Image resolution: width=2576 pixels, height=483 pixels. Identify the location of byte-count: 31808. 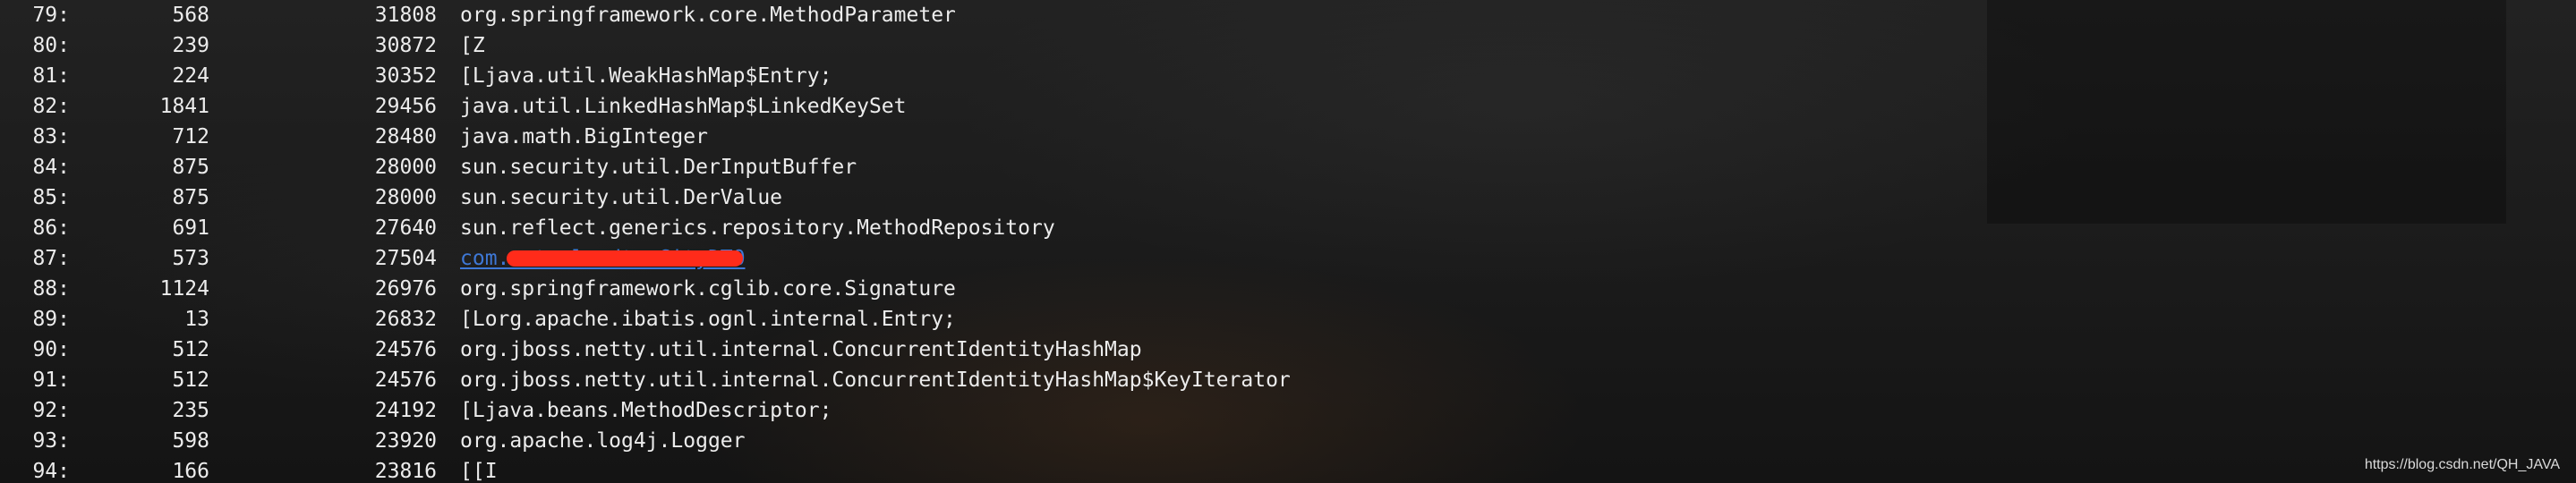
(405, 15).